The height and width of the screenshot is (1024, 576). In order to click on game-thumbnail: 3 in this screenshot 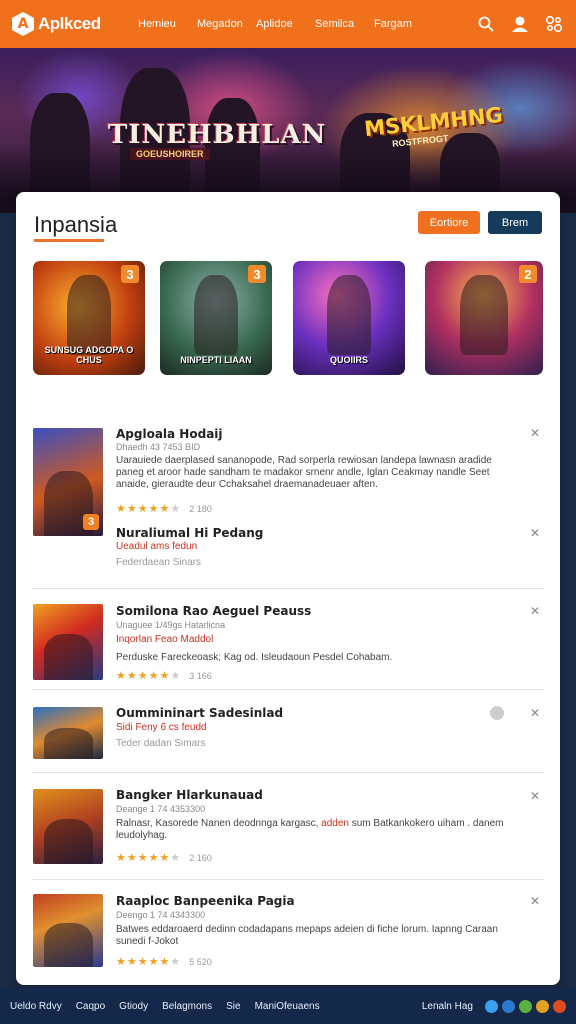, I will do `click(68, 482)`.